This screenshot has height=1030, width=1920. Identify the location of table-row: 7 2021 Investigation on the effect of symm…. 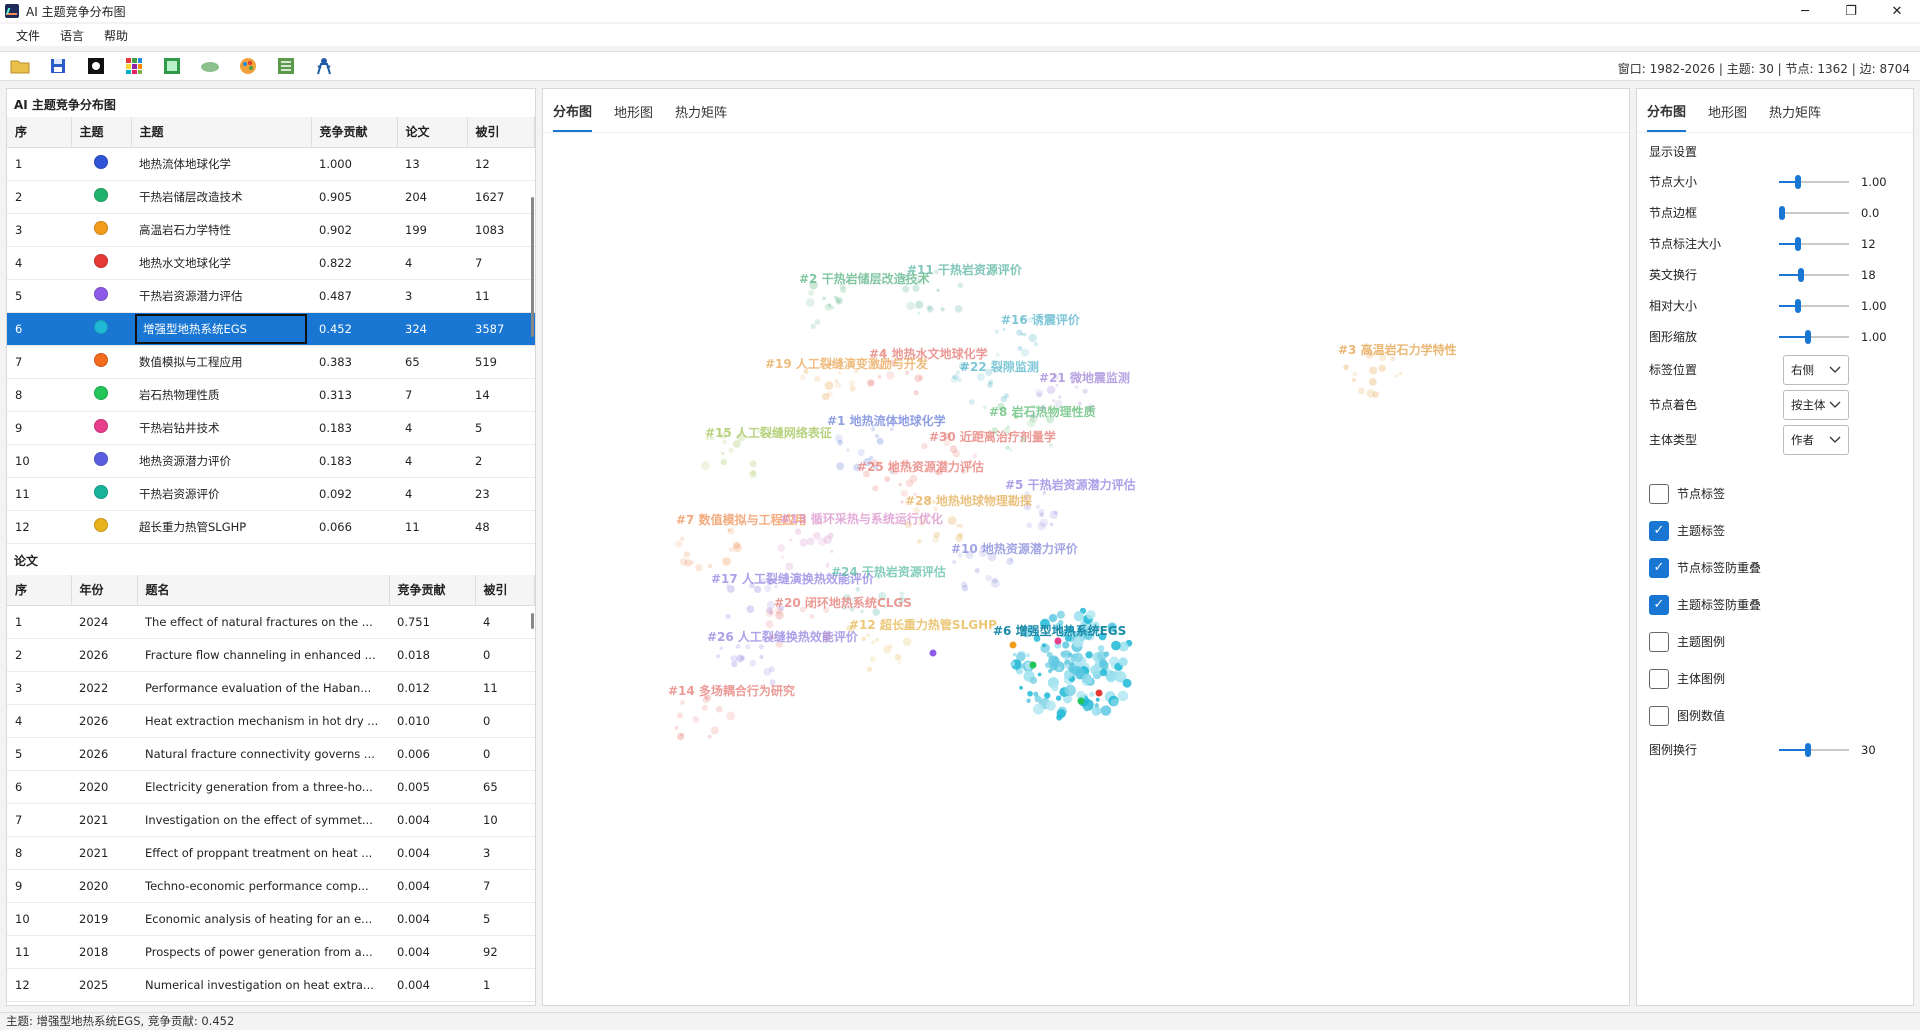
(271, 820).